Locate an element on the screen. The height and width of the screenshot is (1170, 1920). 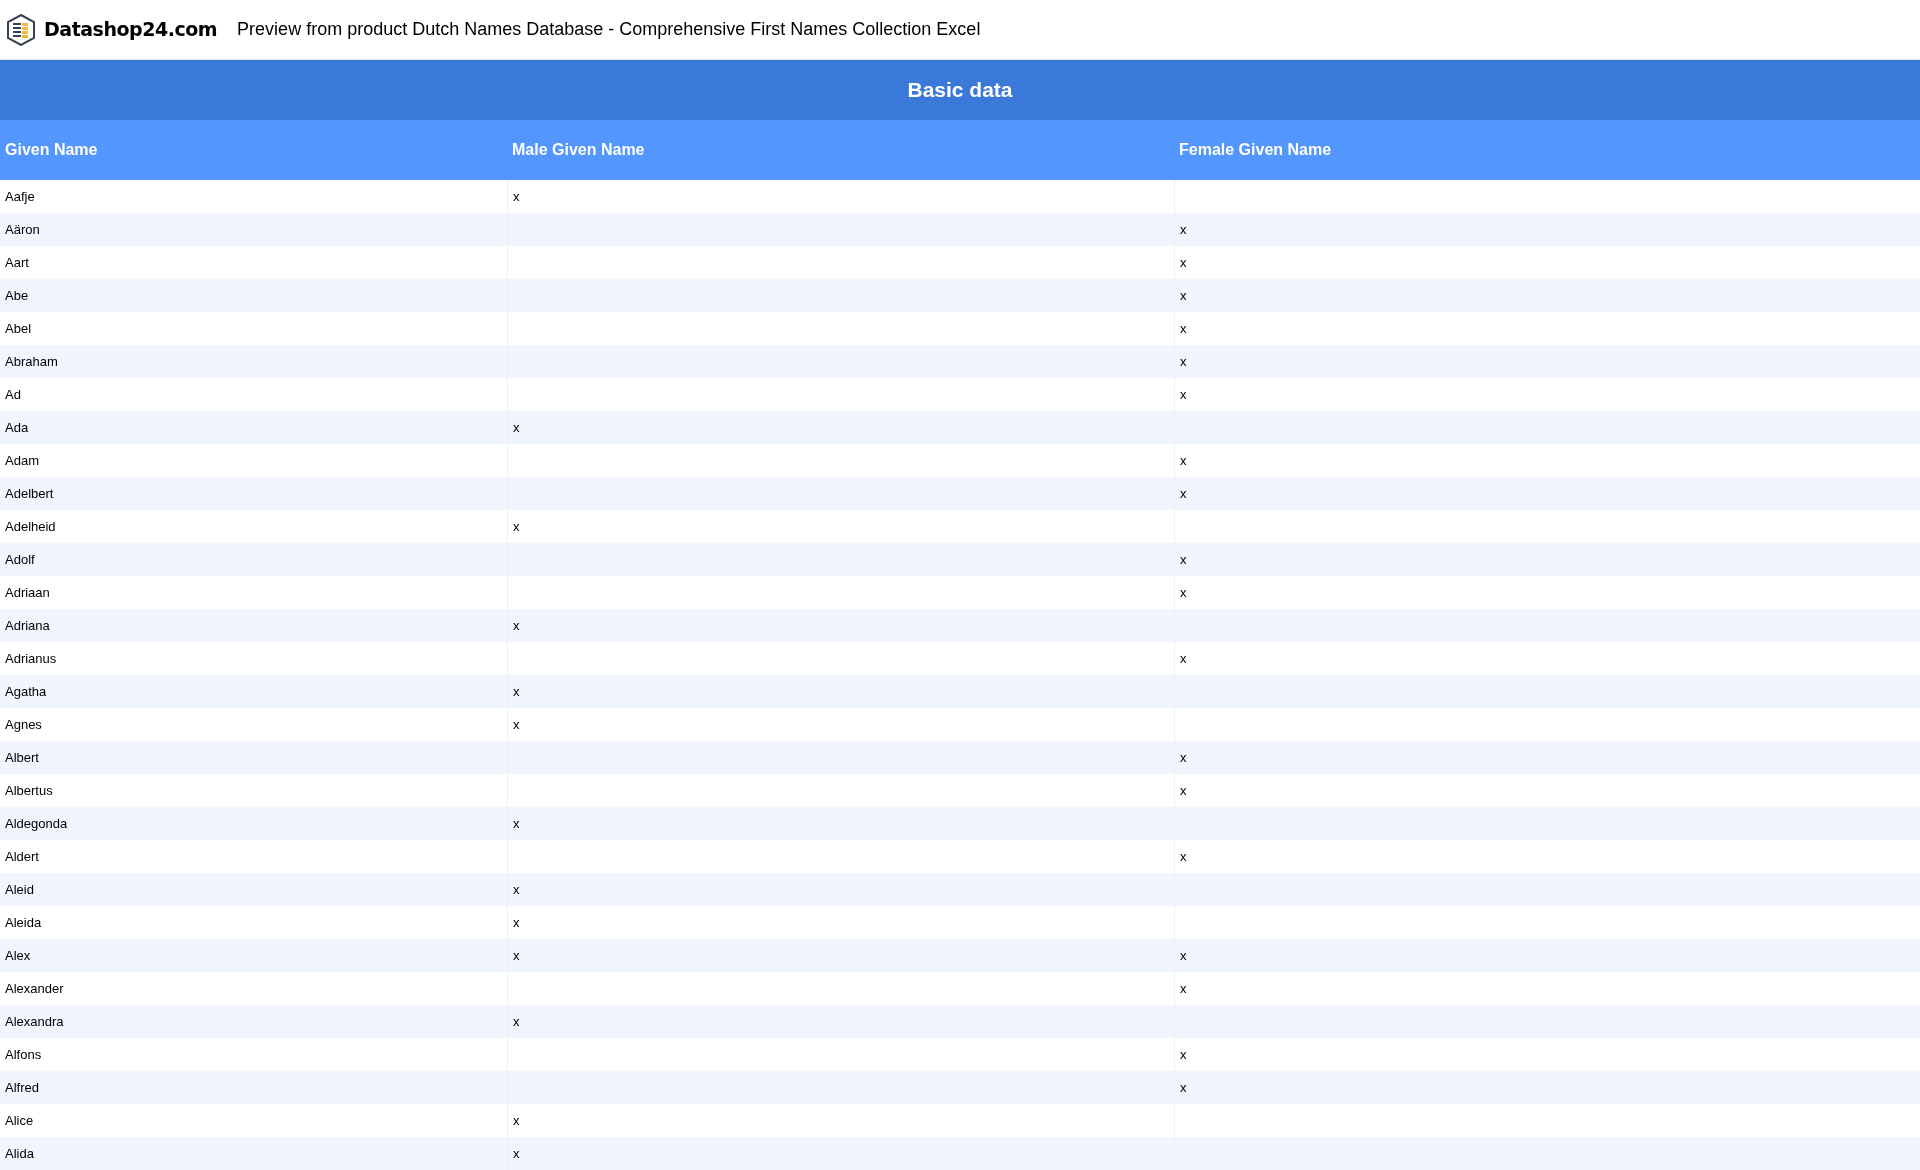
table-cell-text: Alida is located at coordinates (19, 1153).